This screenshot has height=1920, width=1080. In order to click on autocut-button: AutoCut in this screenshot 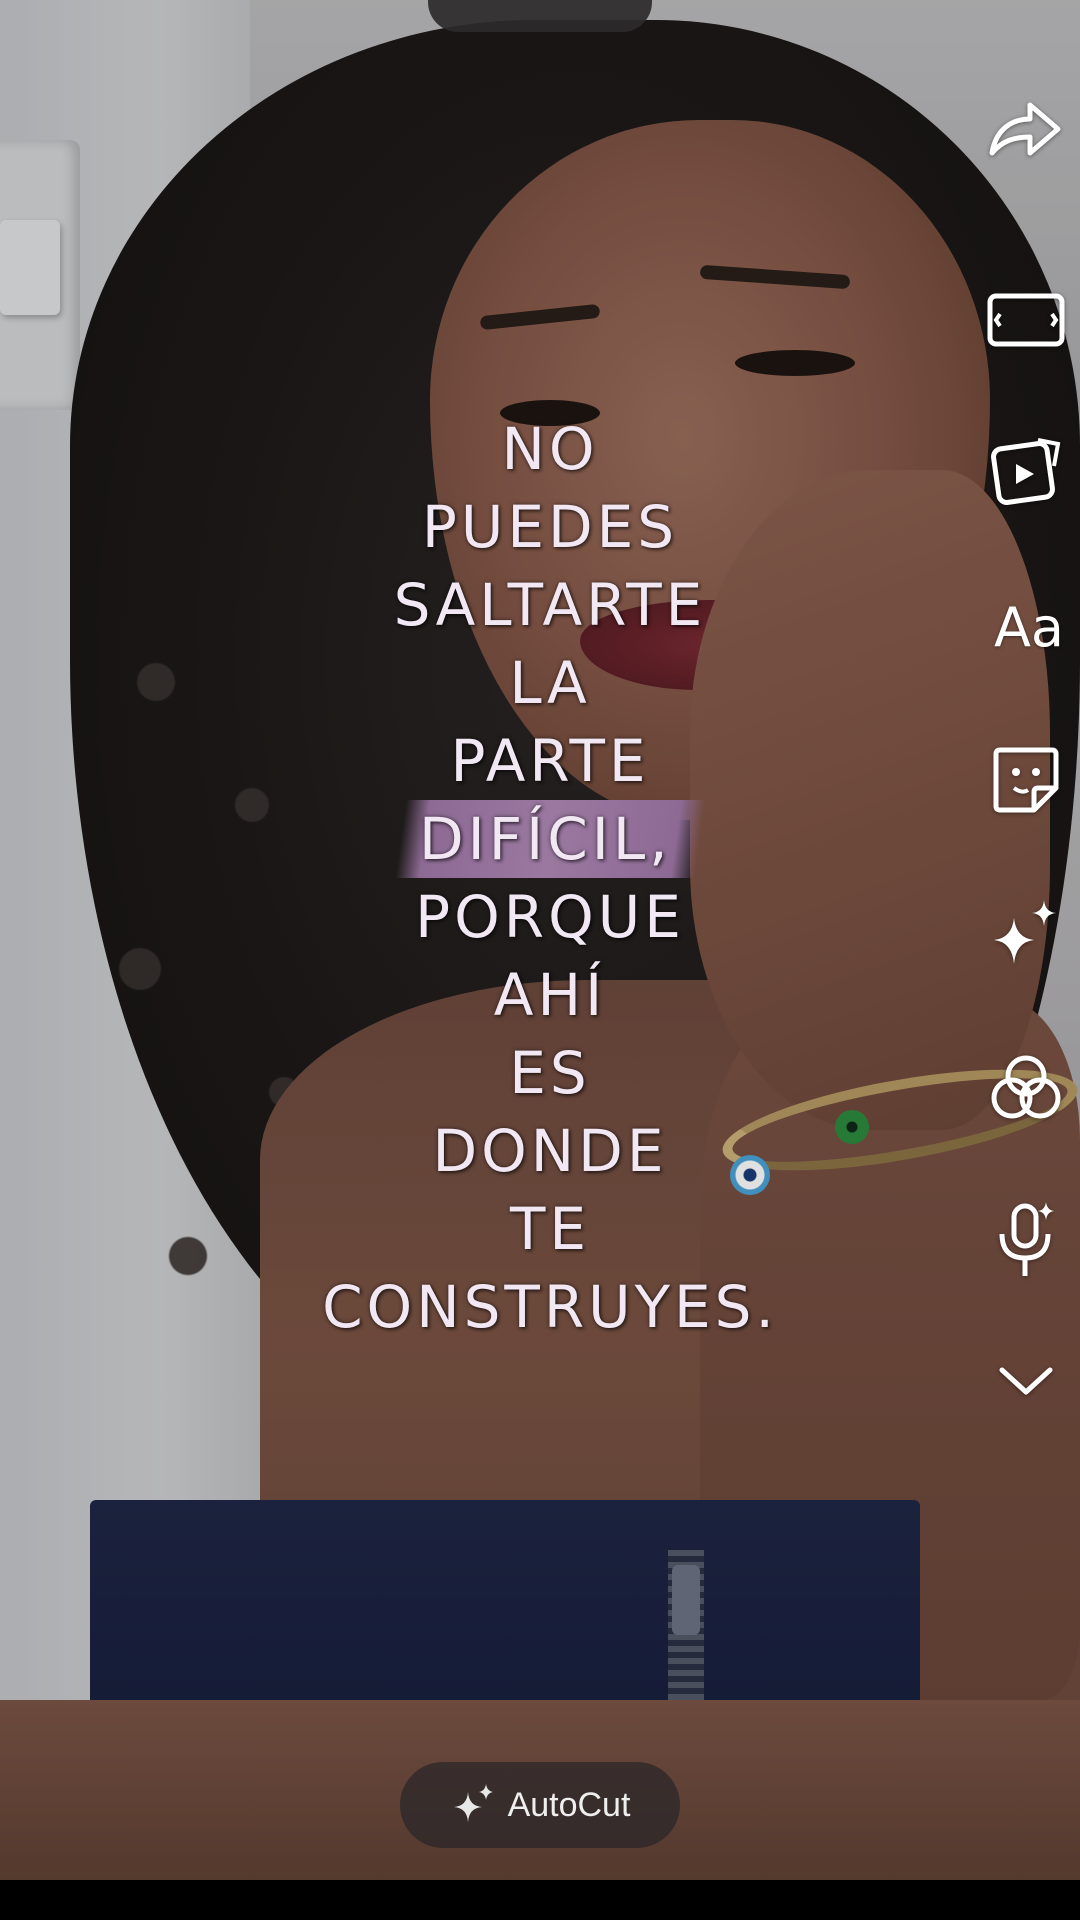, I will do `click(540, 1805)`.